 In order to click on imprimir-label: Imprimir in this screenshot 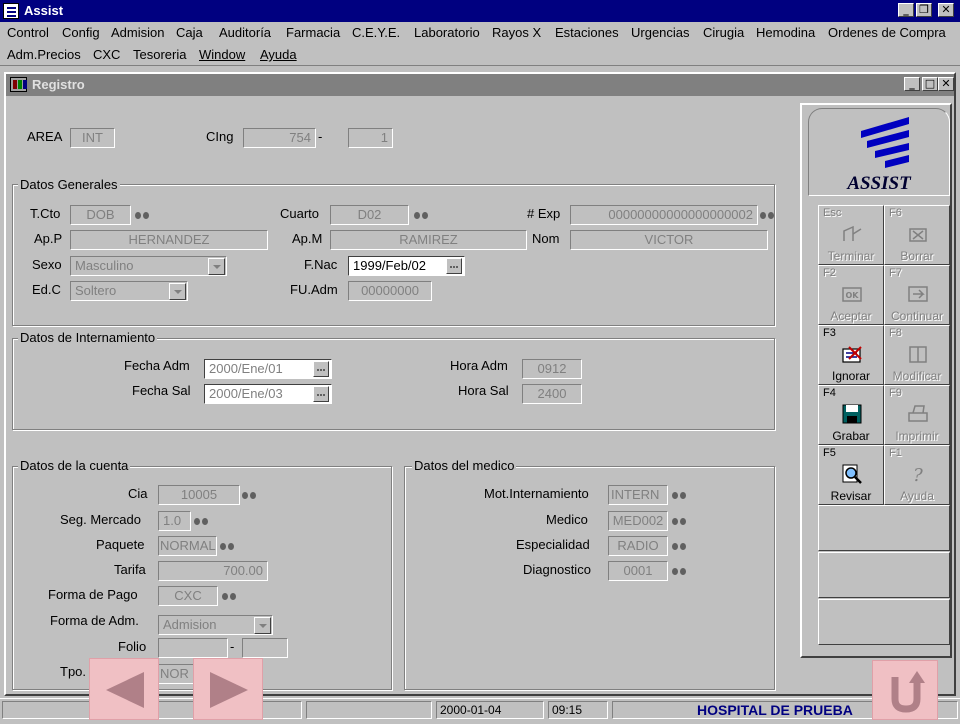, I will do `click(917, 436)`.